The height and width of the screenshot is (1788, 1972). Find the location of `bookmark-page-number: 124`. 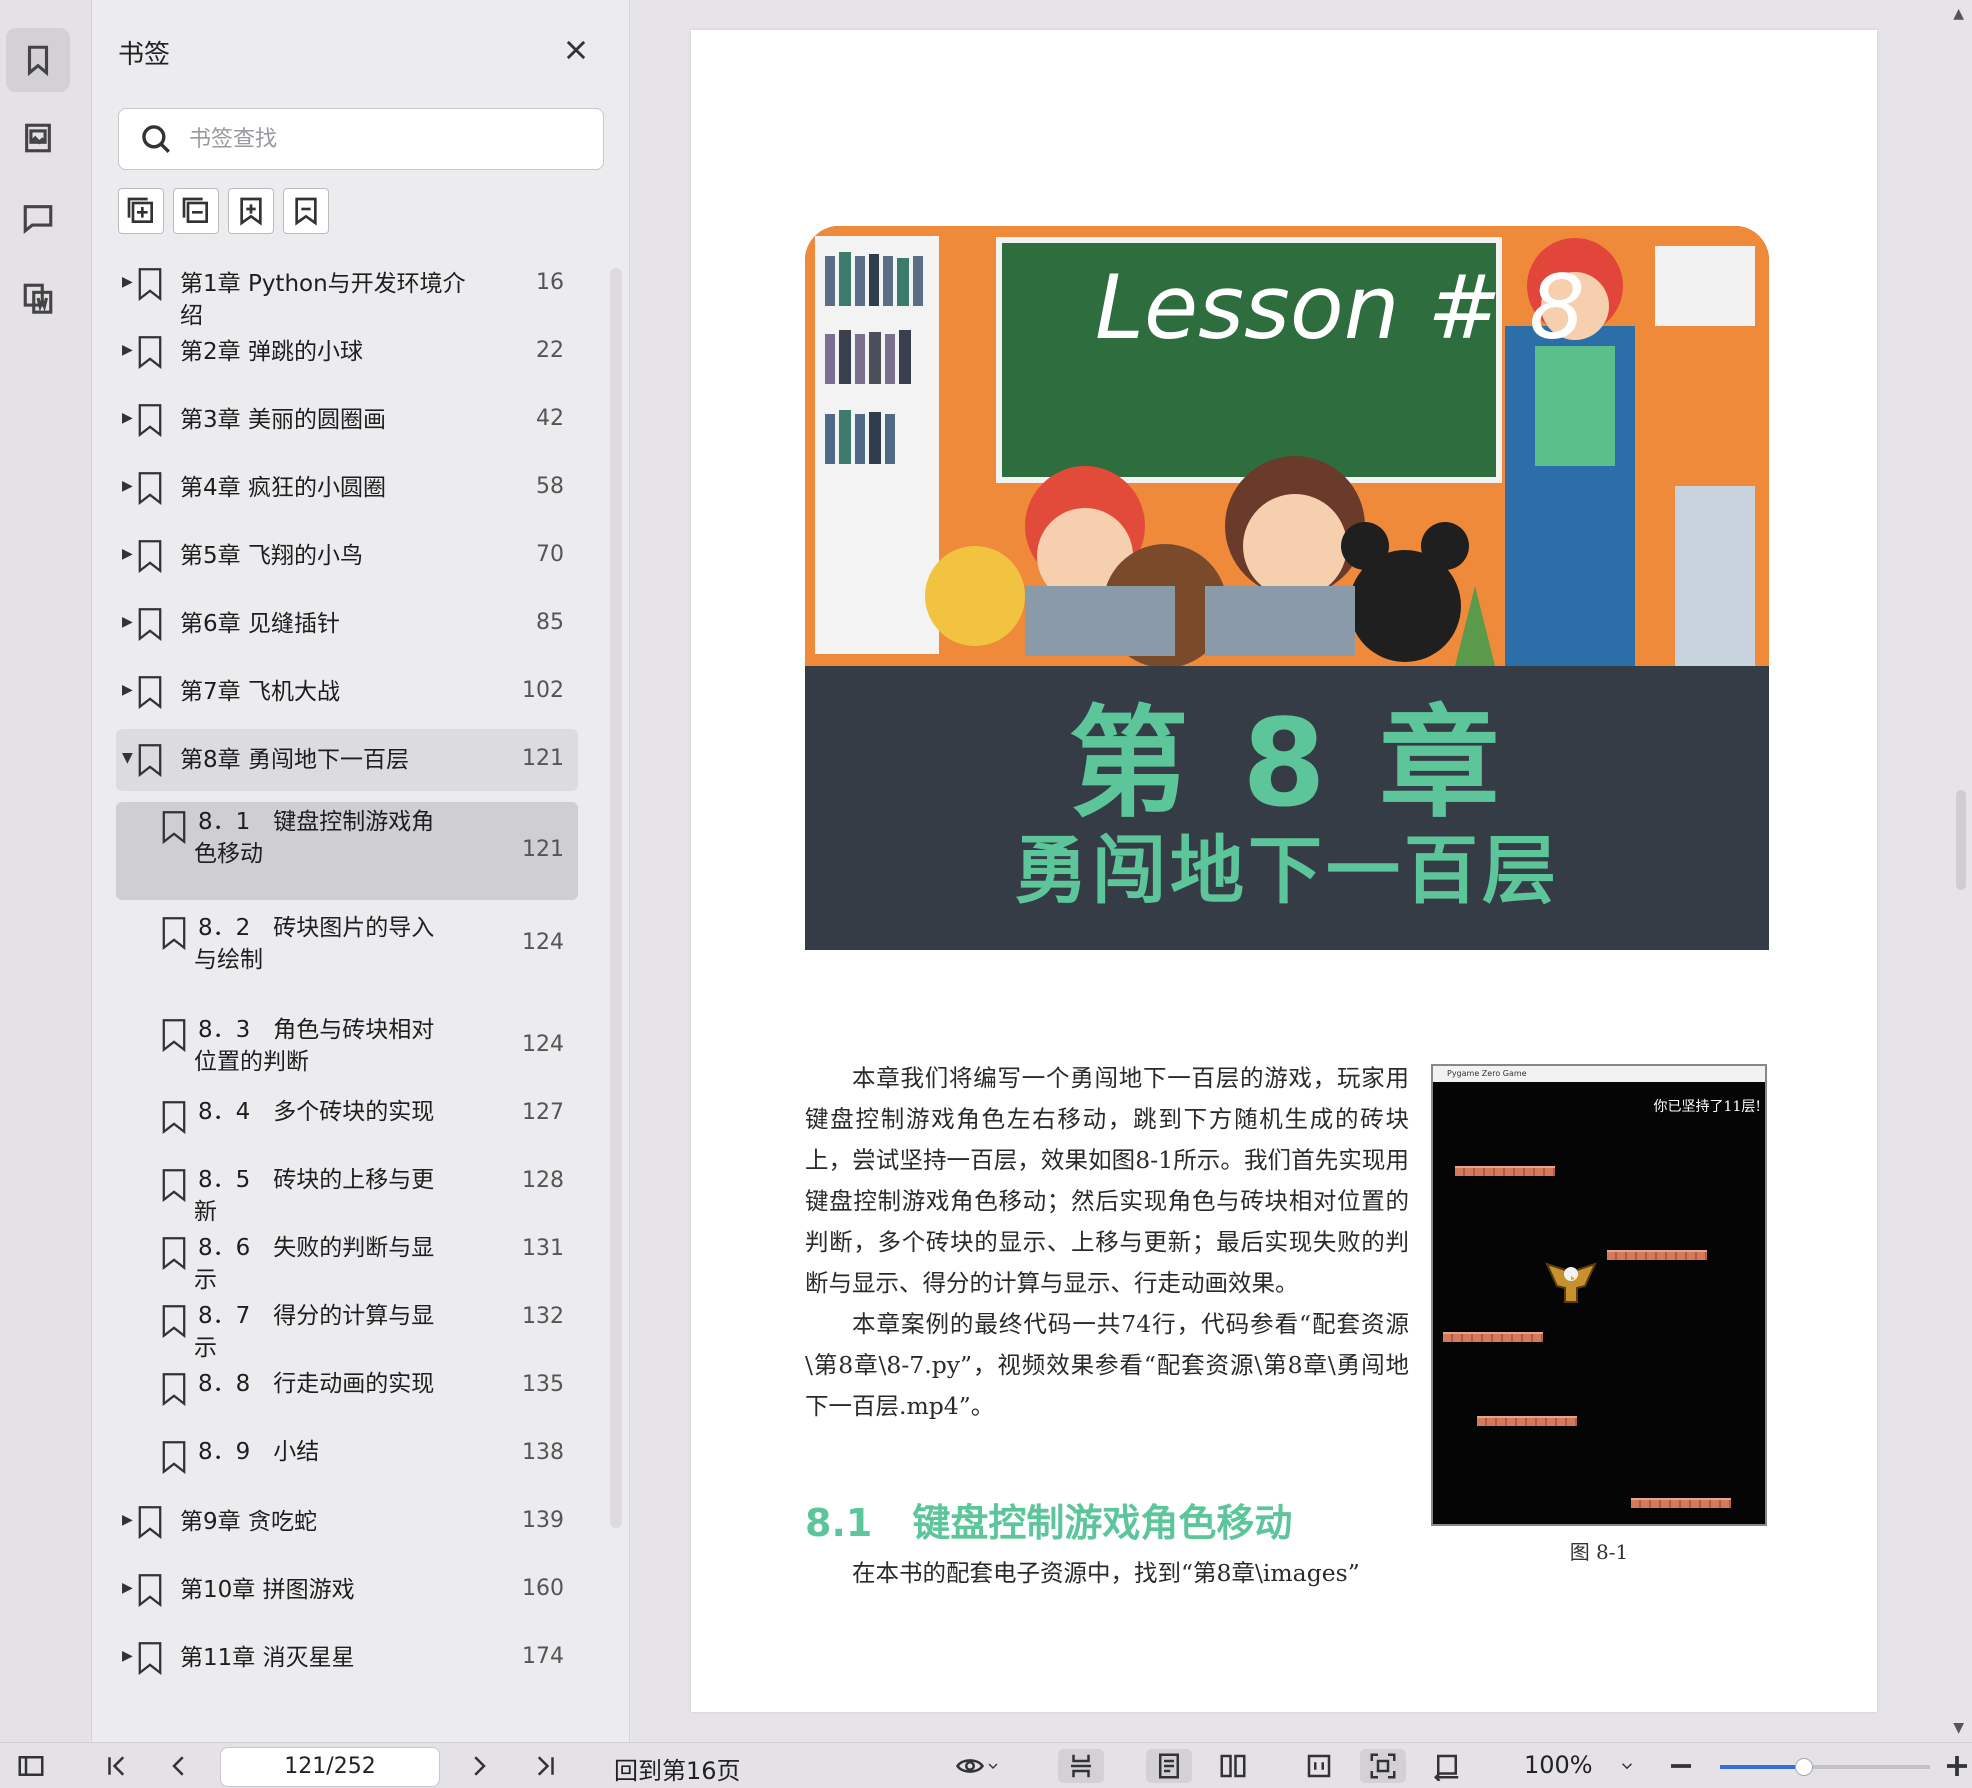

bookmark-page-number: 124 is located at coordinates (543, 942).